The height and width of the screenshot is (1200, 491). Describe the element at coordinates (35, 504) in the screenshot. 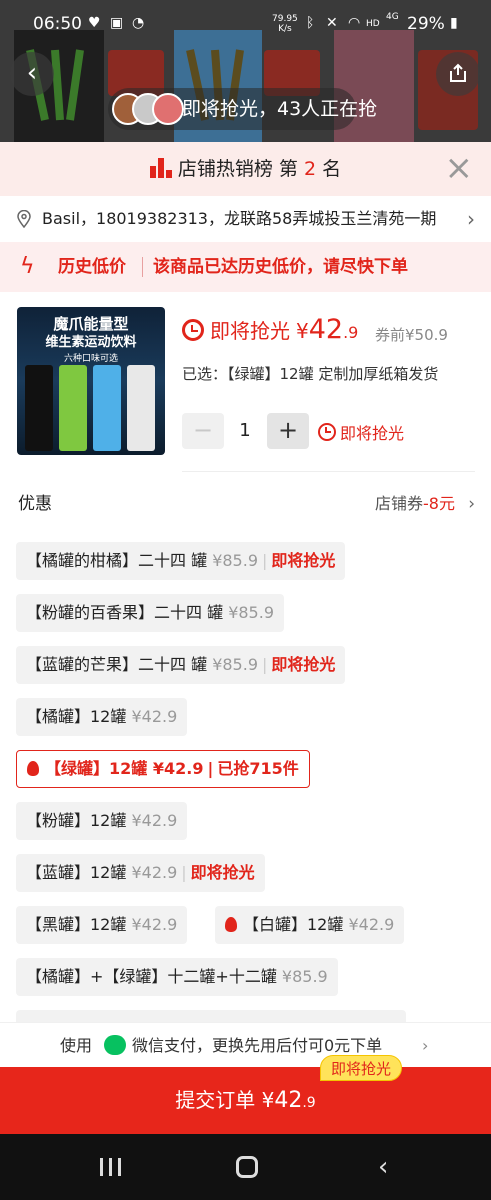

I see `discount-label: 优惠` at that location.